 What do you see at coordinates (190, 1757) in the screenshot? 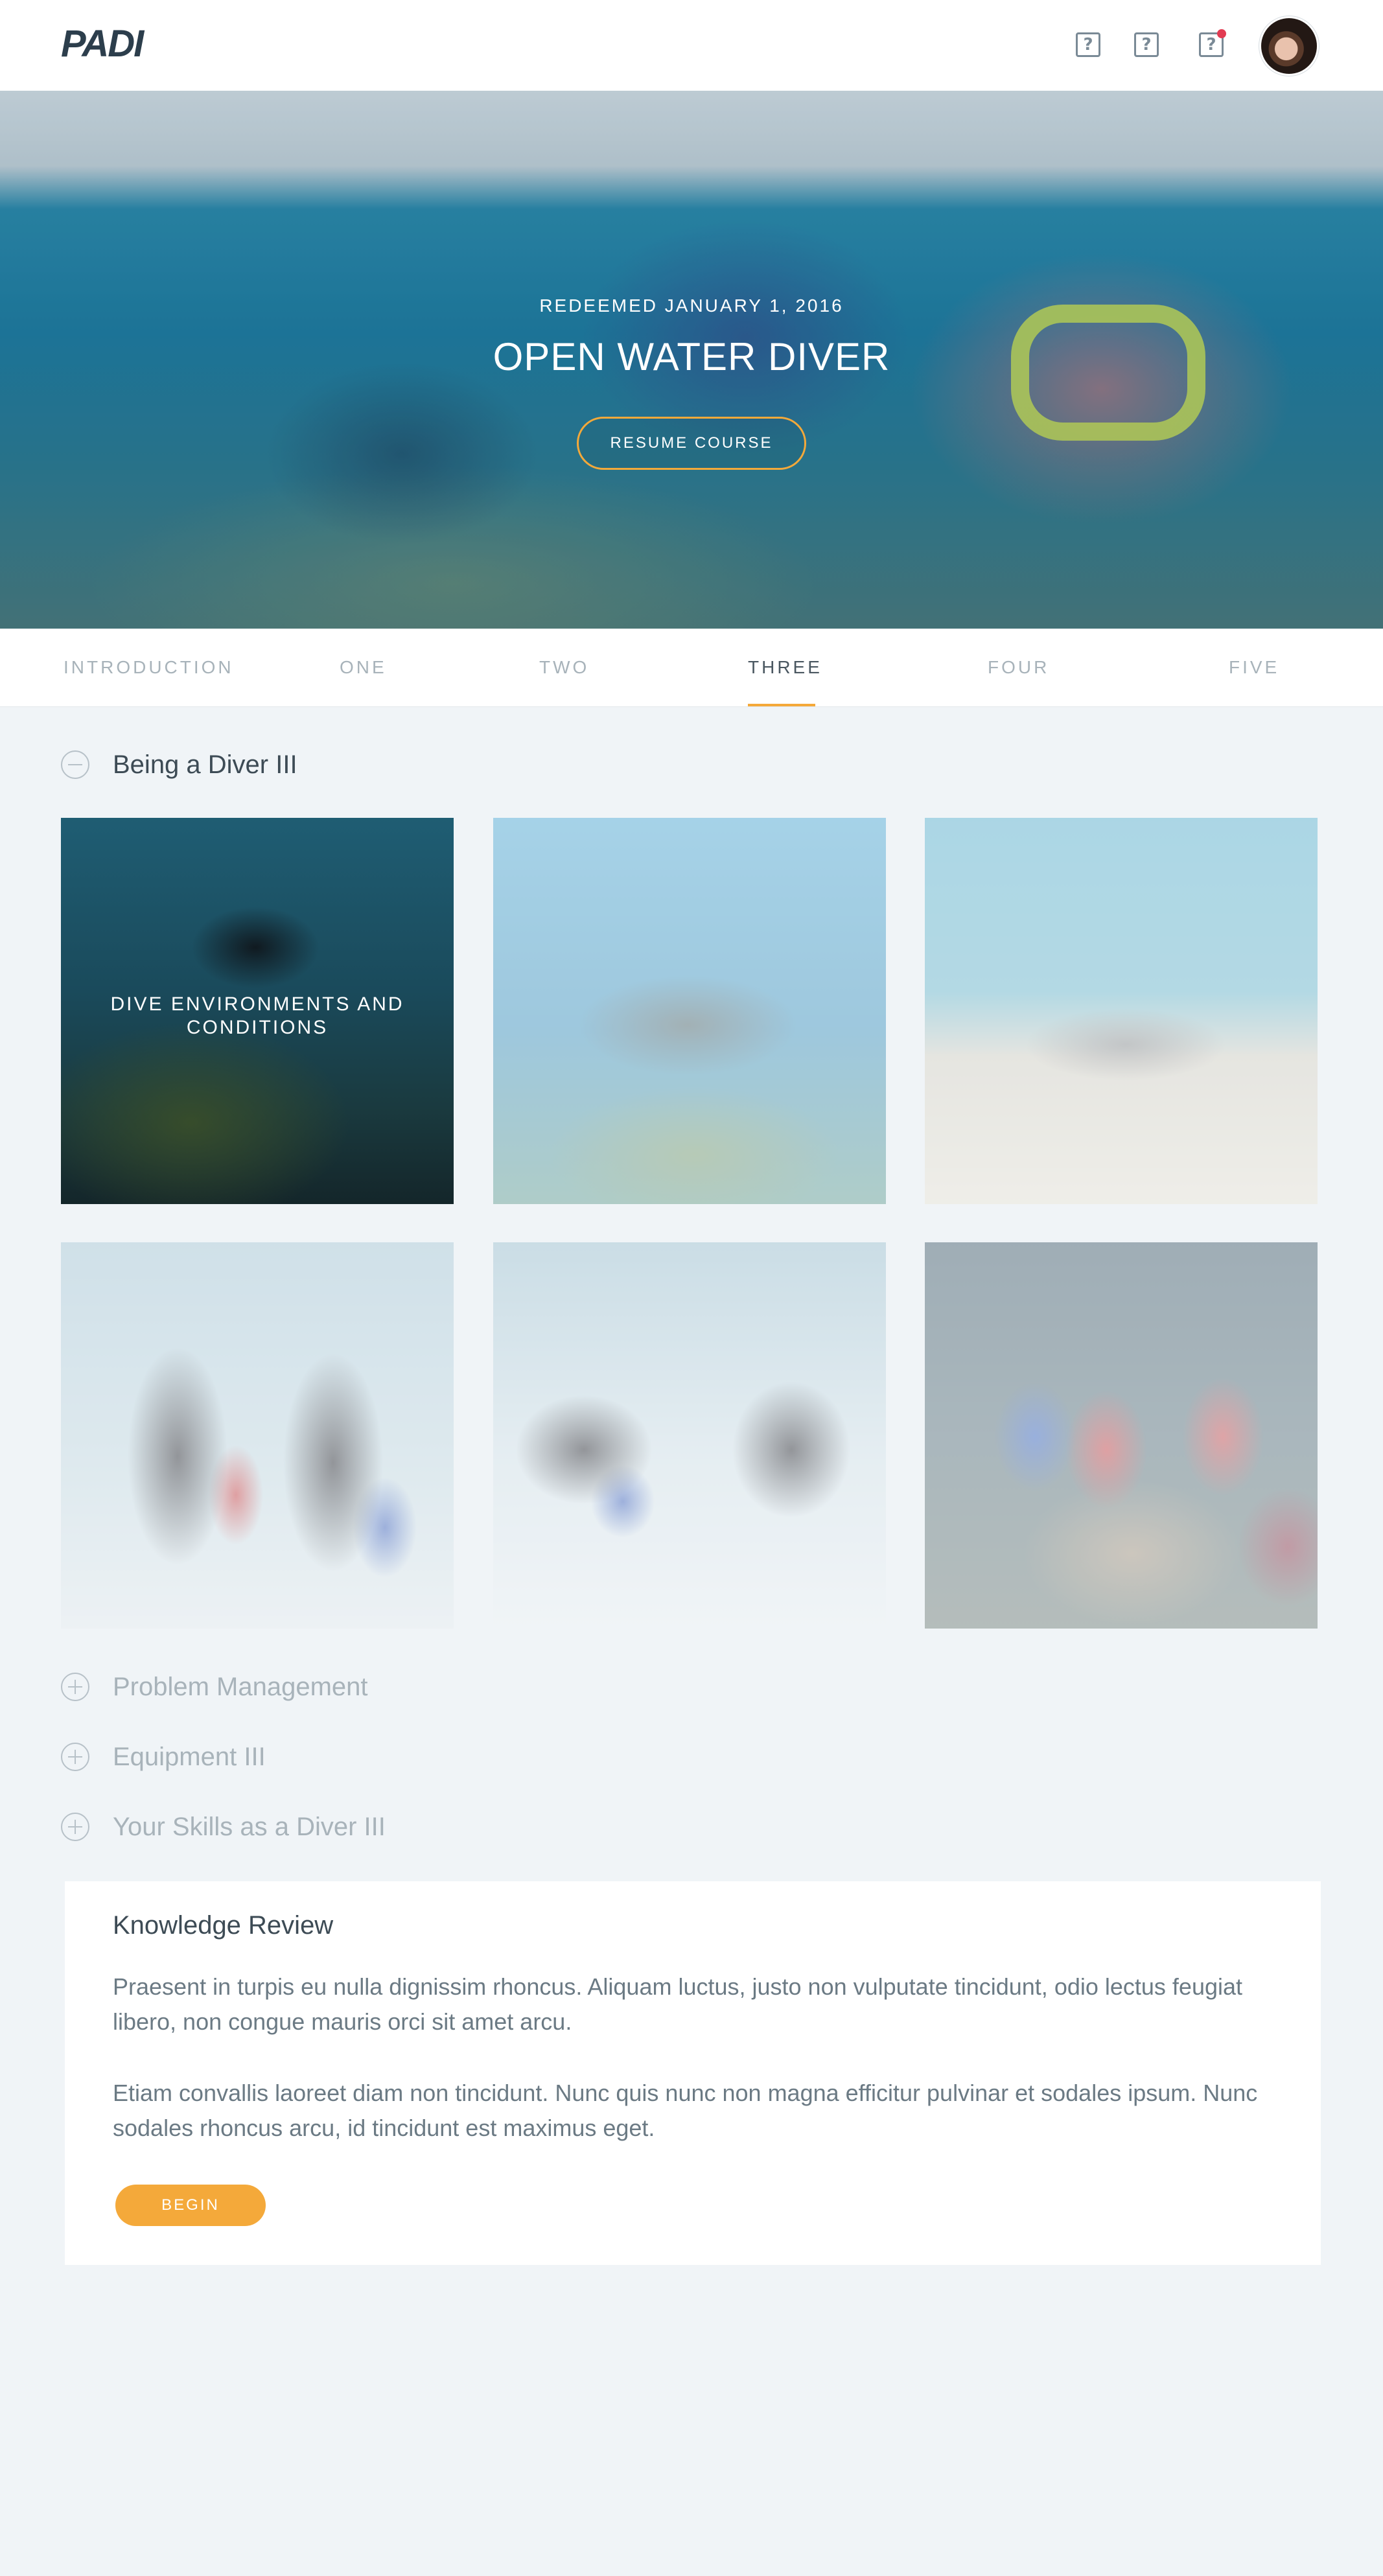
I see `section-title: Equipment III` at bounding box center [190, 1757].